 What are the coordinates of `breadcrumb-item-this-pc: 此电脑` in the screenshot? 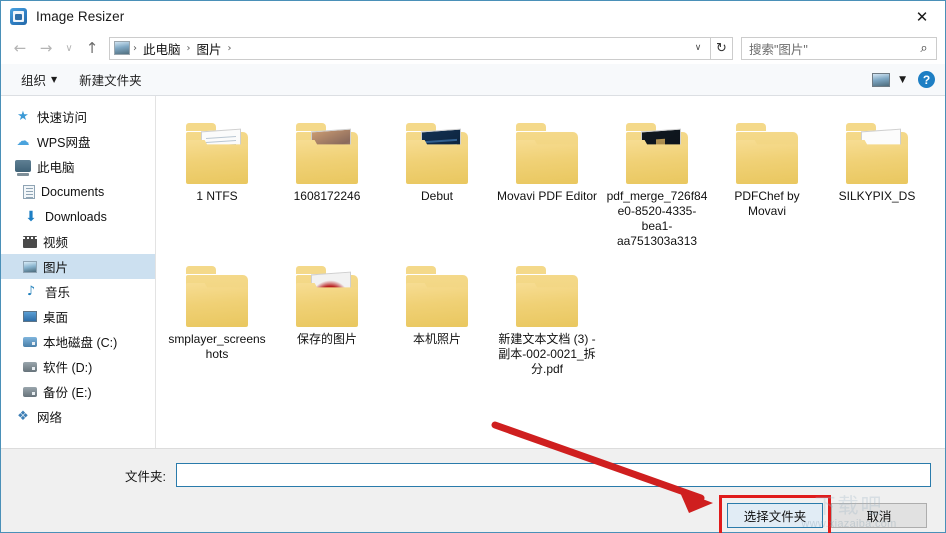 It's located at (162, 48).